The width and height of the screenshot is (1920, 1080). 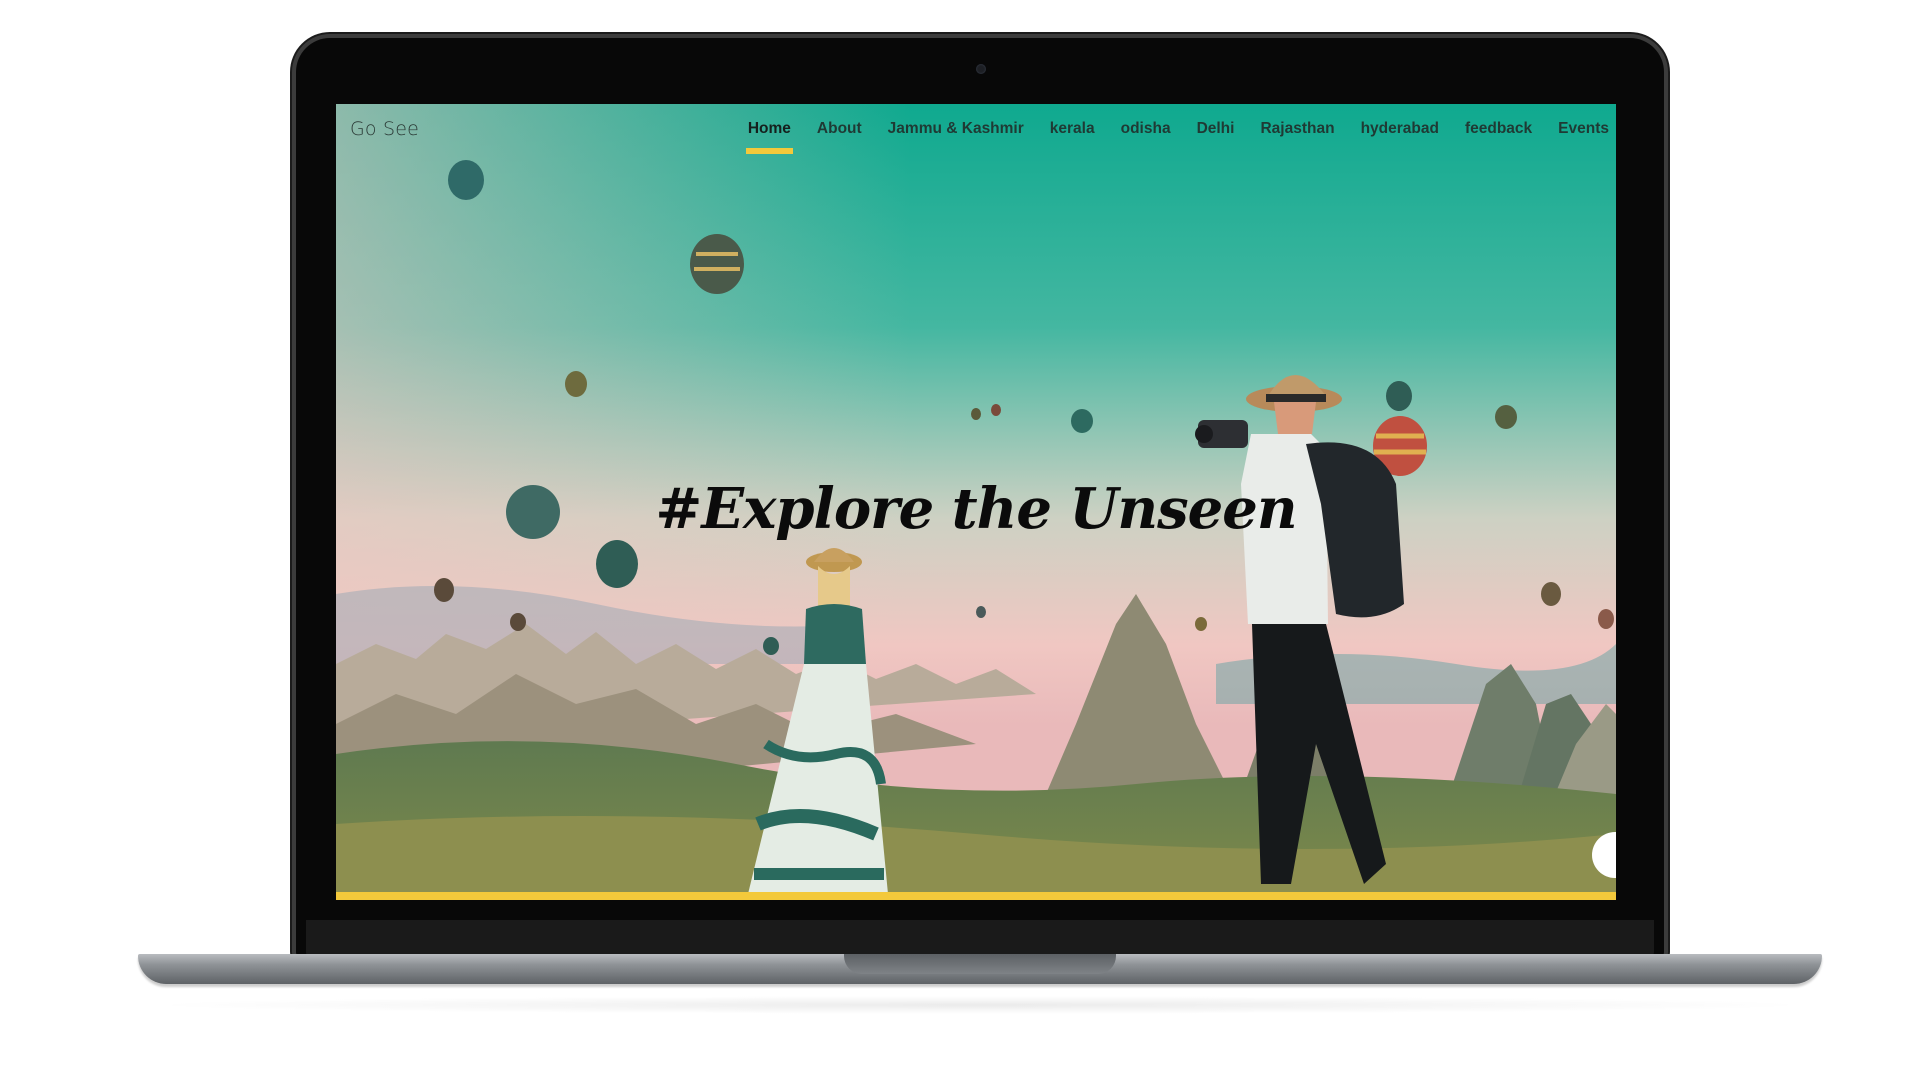 I want to click on accent-bar, so click(x=976, y=896).